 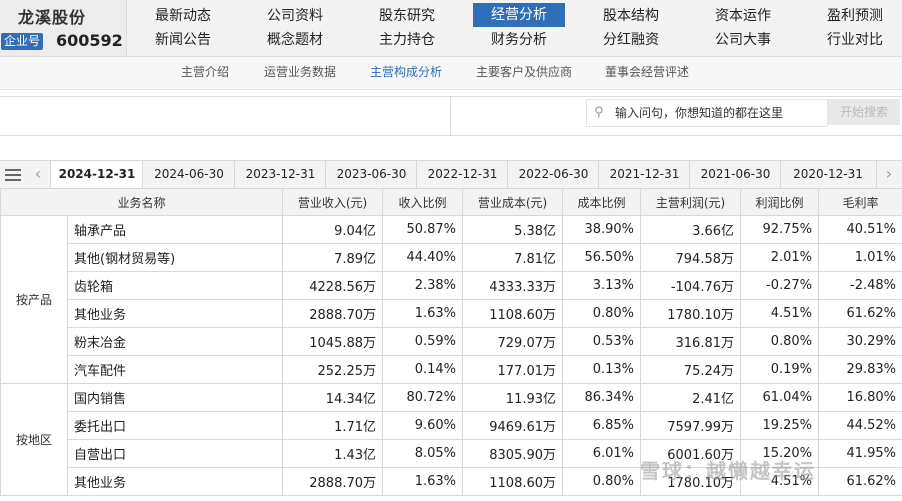 I want to click on nav-shareholders: 股东研究, so click(x=407, y=16).